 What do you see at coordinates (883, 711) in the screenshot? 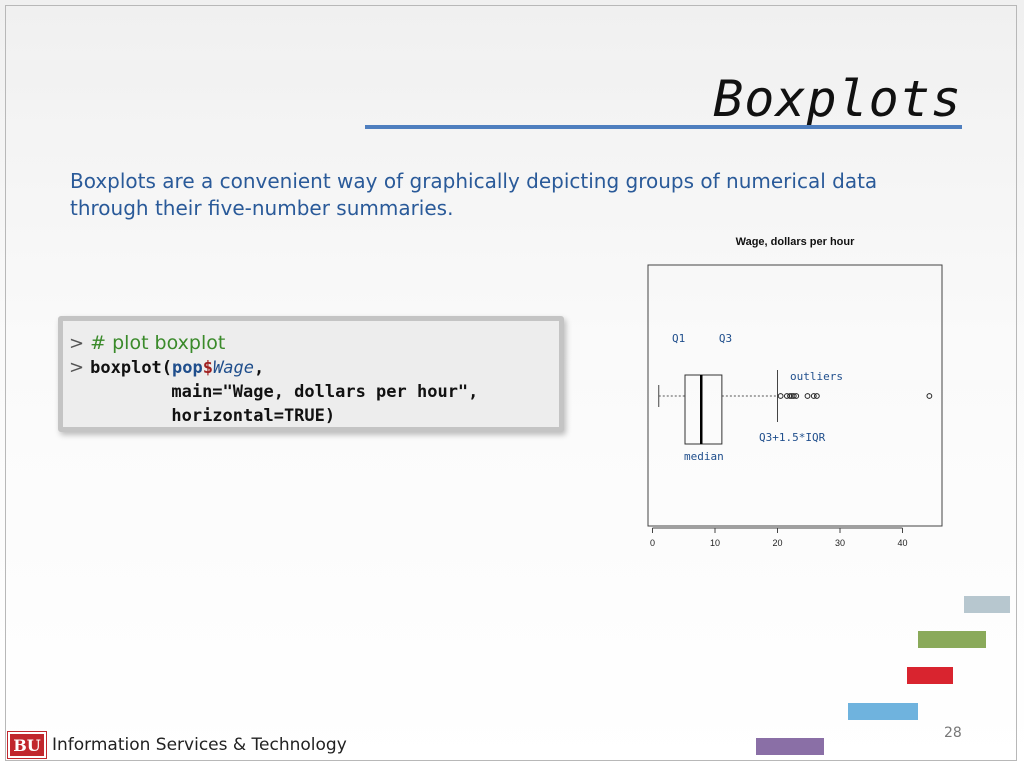
I see `deco-block-blue` at bounding box center [883, 711].